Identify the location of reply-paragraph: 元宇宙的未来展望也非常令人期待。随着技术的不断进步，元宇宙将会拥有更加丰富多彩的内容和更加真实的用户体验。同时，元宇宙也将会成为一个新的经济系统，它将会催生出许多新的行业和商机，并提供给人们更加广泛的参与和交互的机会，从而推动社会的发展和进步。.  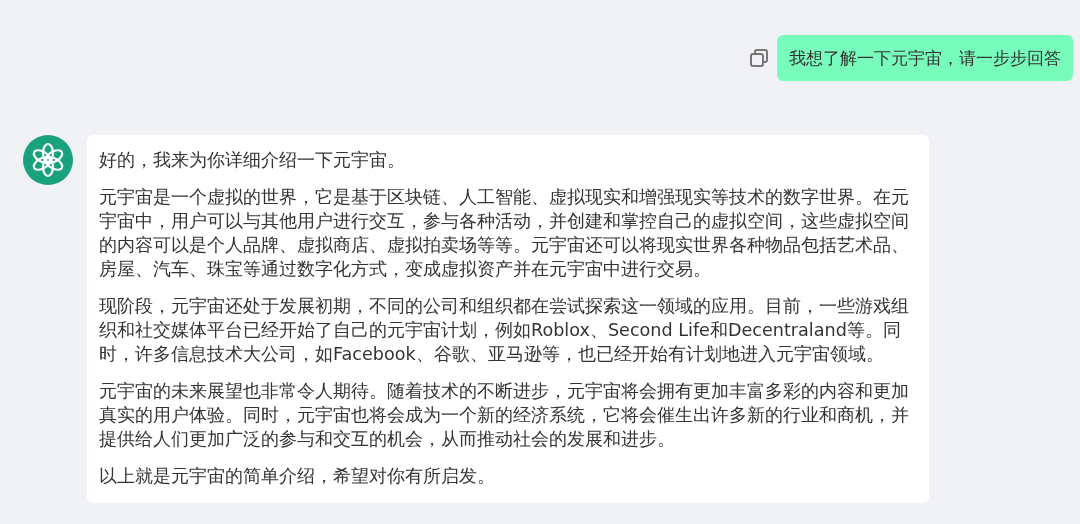
(504, 415).